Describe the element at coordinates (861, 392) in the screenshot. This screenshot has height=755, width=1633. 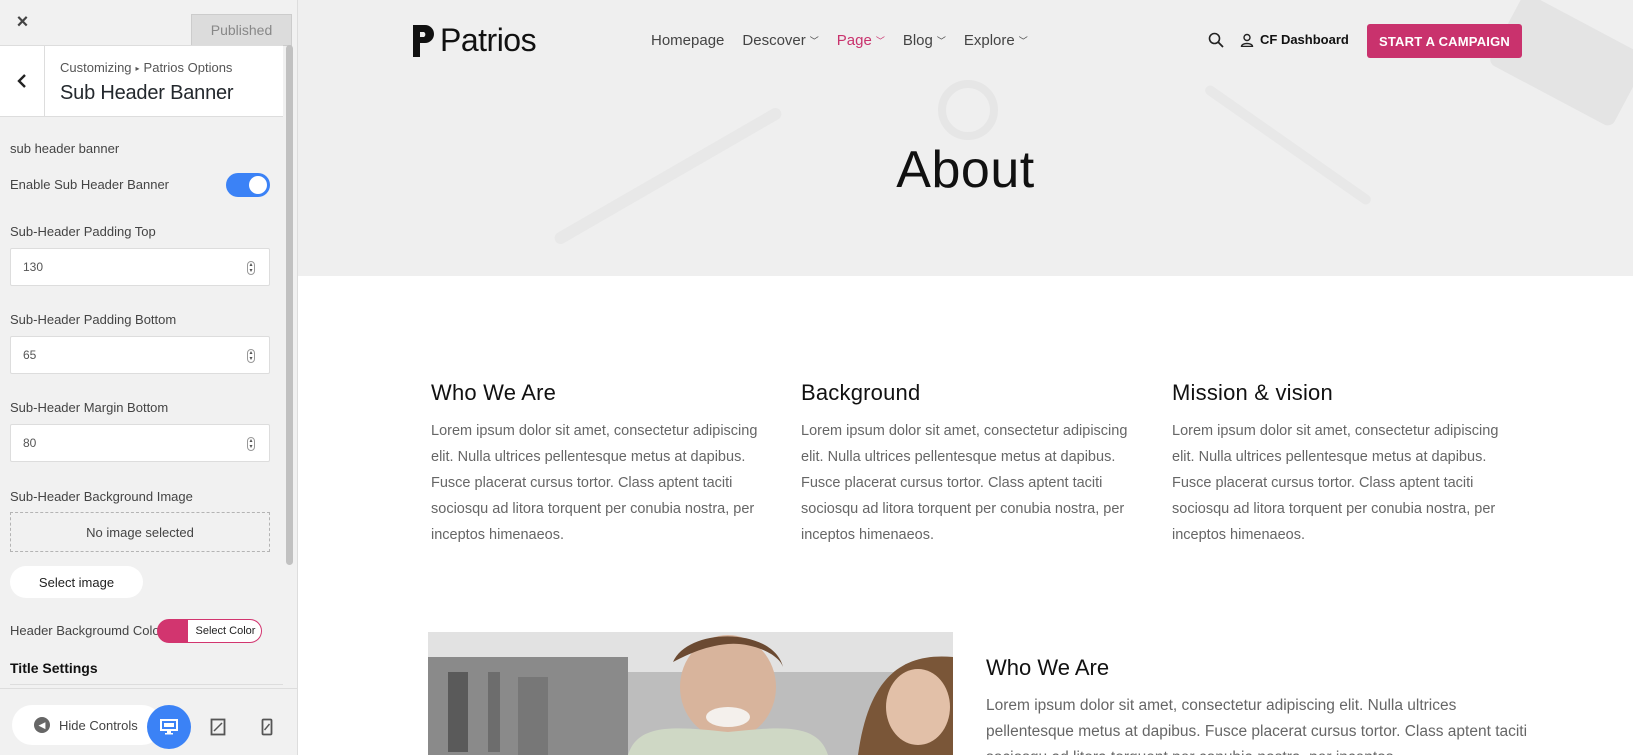
I see `column-title: Background` at that location.